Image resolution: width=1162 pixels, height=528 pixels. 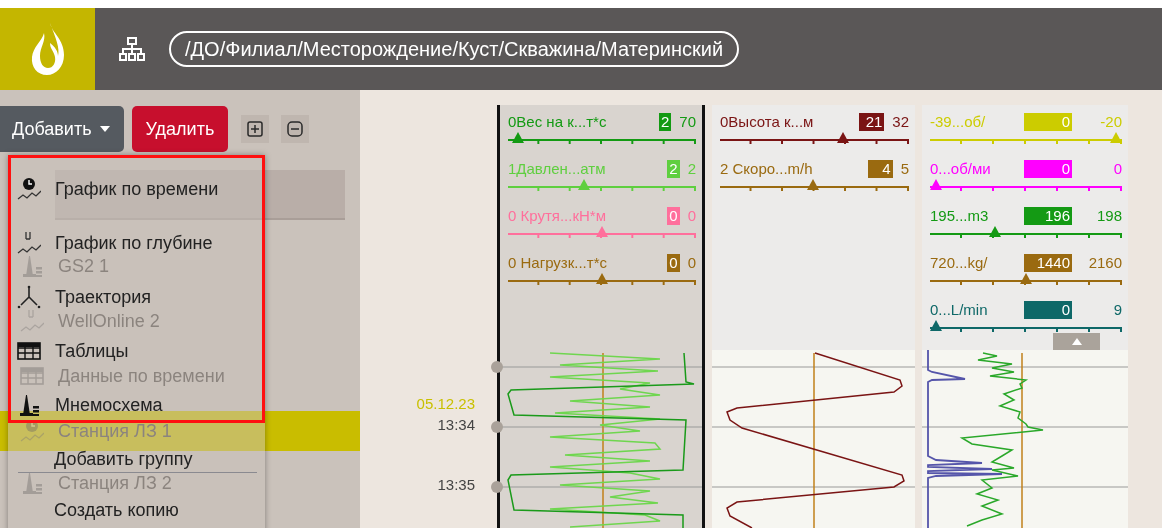 What do you see at coordinates (136, 189) in the screenshot?
I see `menu-item: График по времени` at bounding box center [136, 189].